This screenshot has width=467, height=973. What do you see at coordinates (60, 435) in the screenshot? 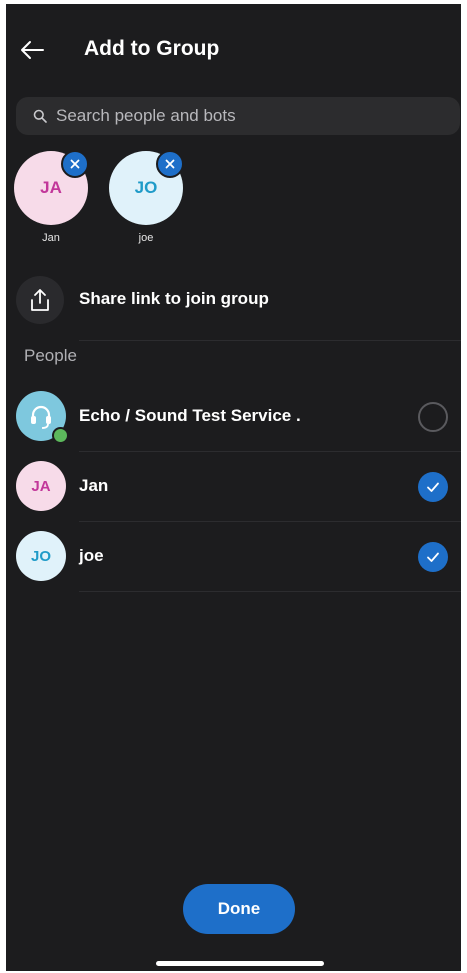
I see `online-status-dot` at bounding box center [60, 435].